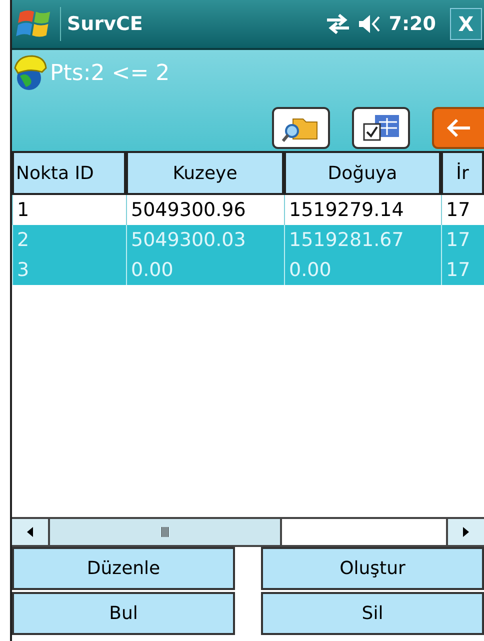 The width and height of the screenshot is (484, 641). What do you see at coordinates (362, 240) in the screenshot?
I see `table-cell: 1519281.67` at bounding box center [362, 240].